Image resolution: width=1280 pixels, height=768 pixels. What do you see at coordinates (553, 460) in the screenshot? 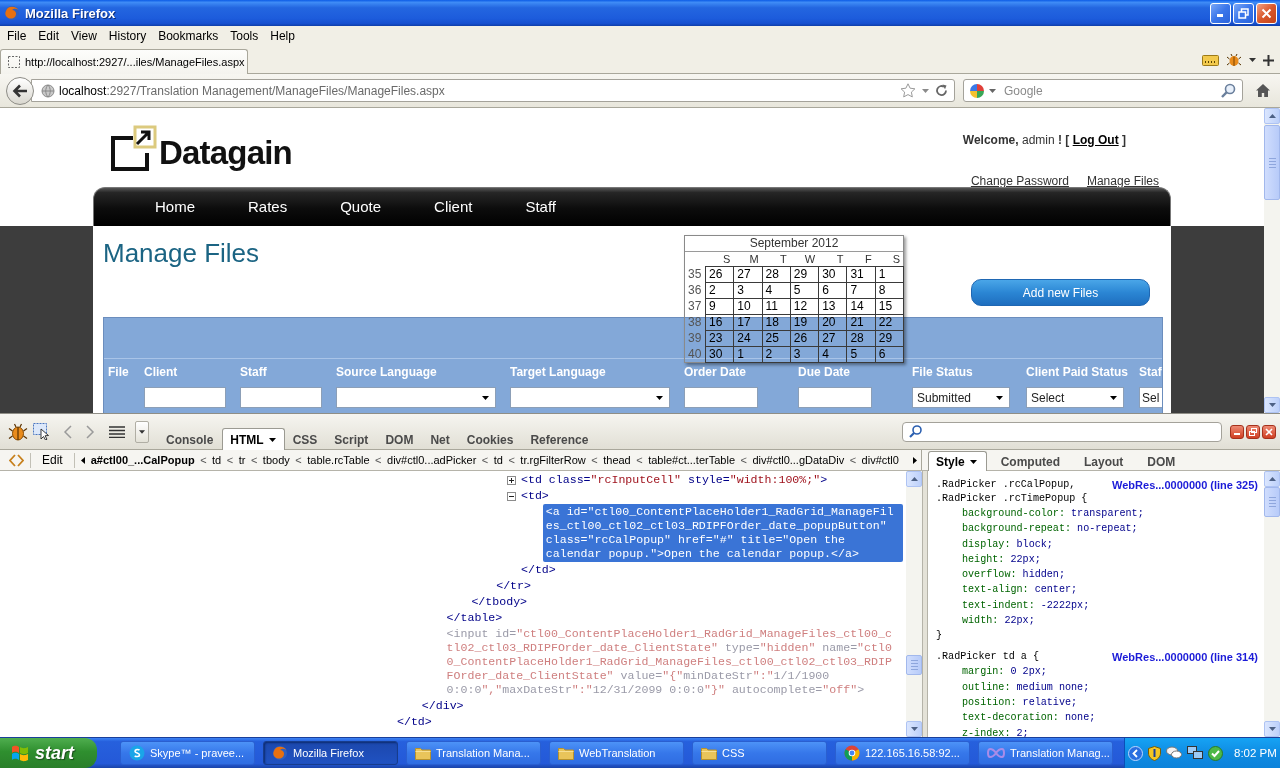
I see `breadcrumb: tr.rgFilterRow` at bounding box center [553, 460].